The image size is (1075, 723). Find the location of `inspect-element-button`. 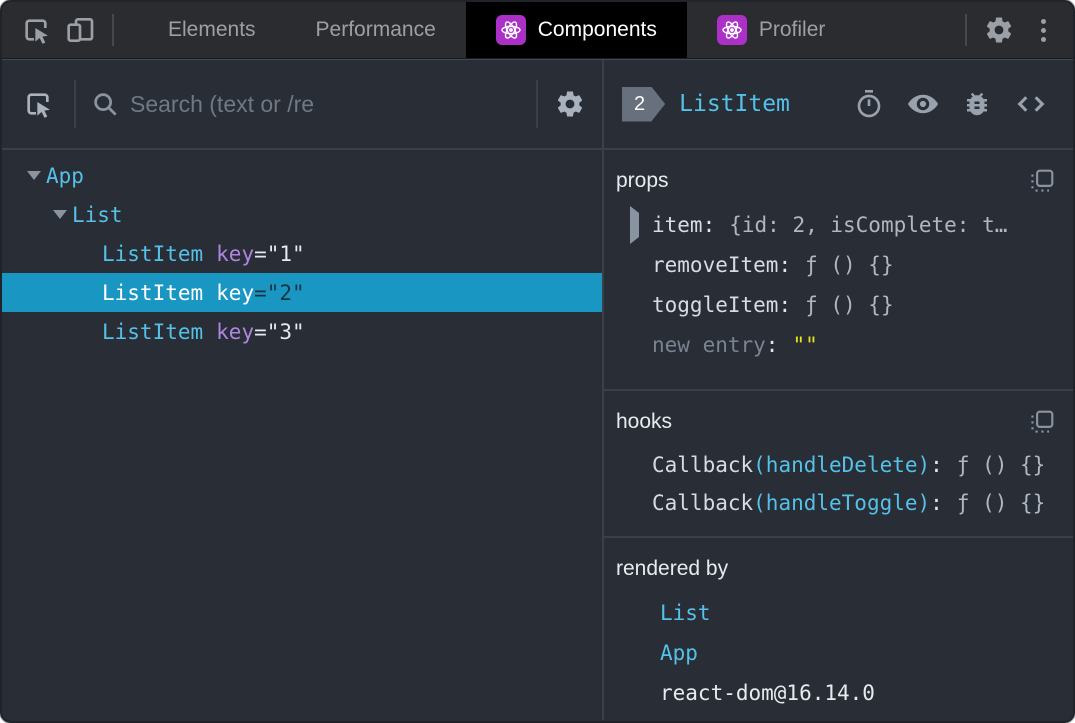

inspect-element-button is located at coordinates (36, 30).